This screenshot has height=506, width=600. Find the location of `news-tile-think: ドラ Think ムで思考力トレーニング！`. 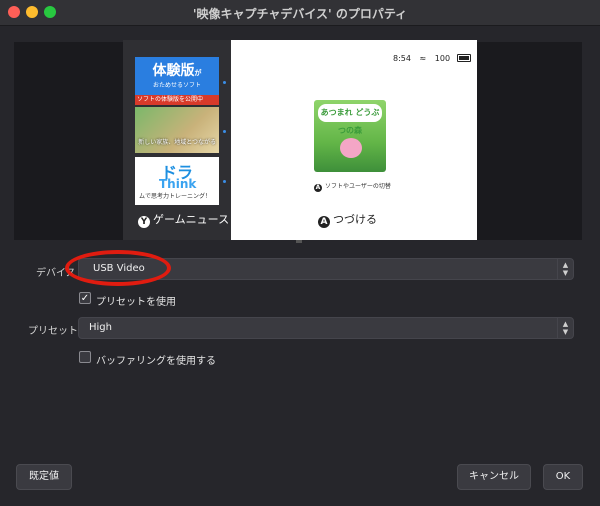

news-tile-think: ドラ Think ムで思考力トレーニング！ is located at coordinates (177, 181).